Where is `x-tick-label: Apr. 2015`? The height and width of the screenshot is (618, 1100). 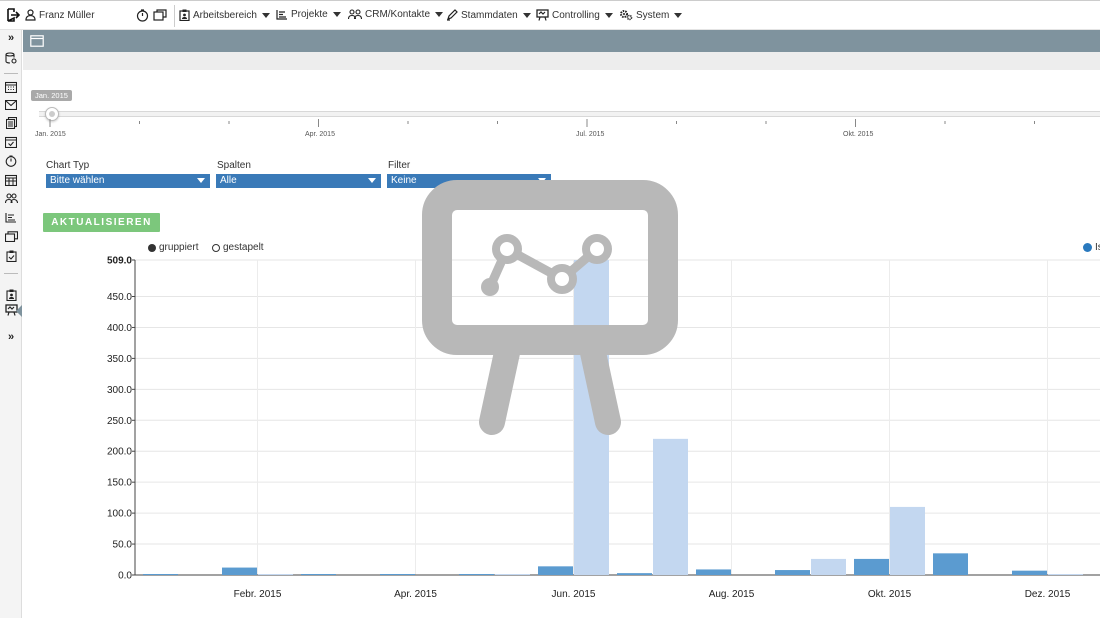 x-tick-label: Apr. 2015 is located at coordinates (415, 594).